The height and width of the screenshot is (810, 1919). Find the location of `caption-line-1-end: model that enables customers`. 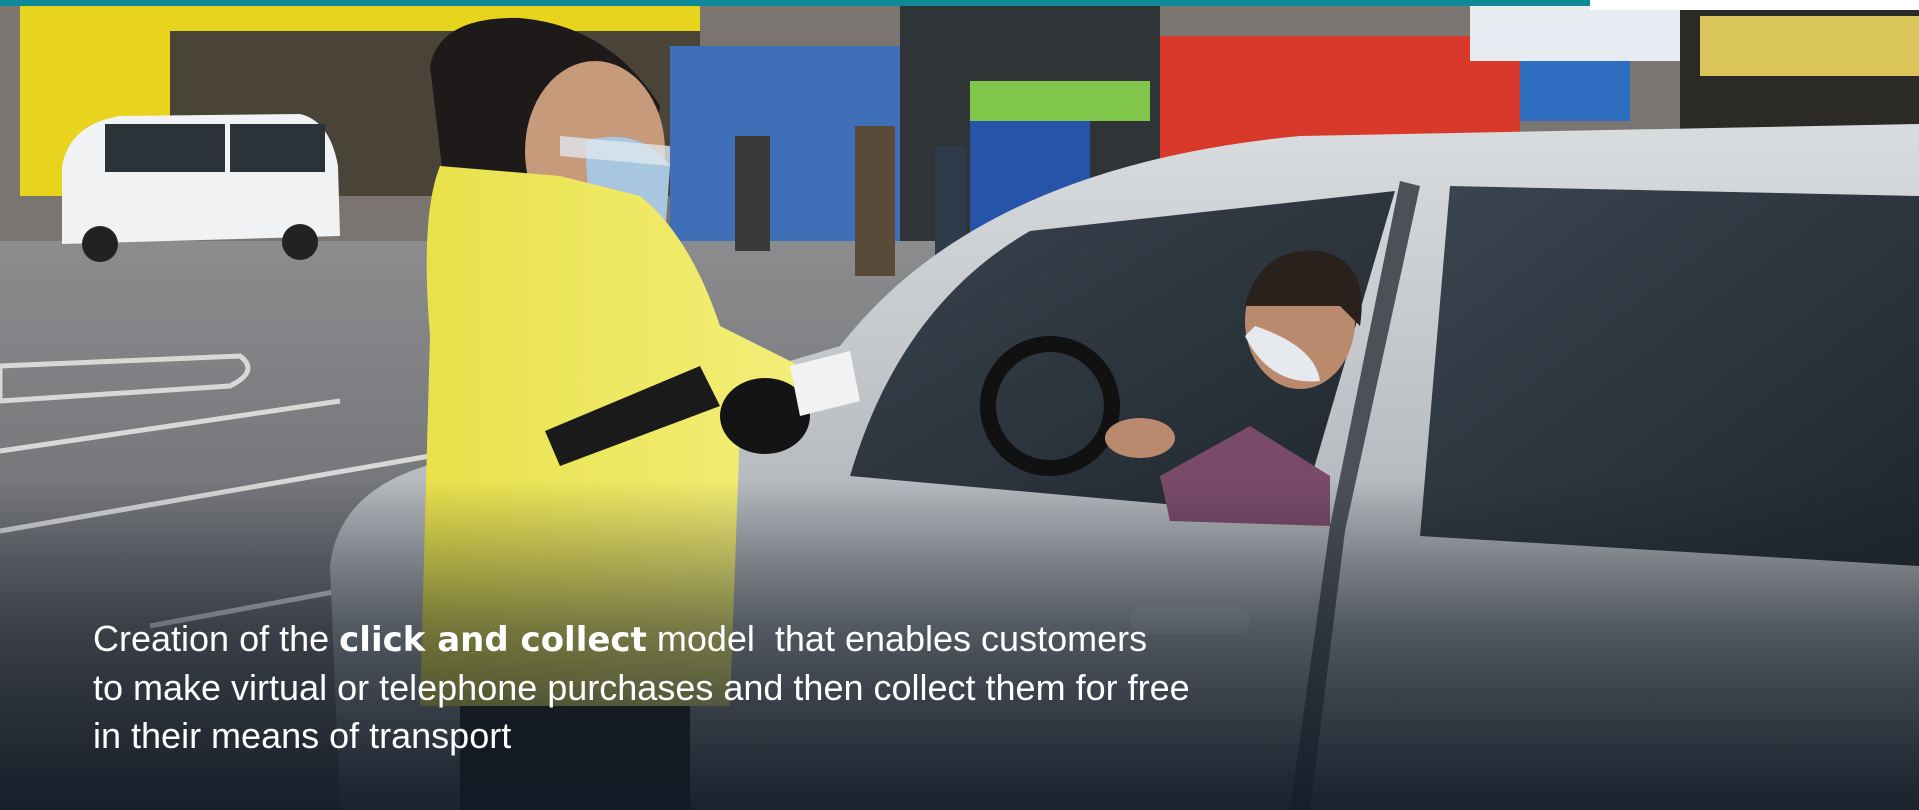

caption-line-1-end: model that enables customers is located at coordinates (897, 638).